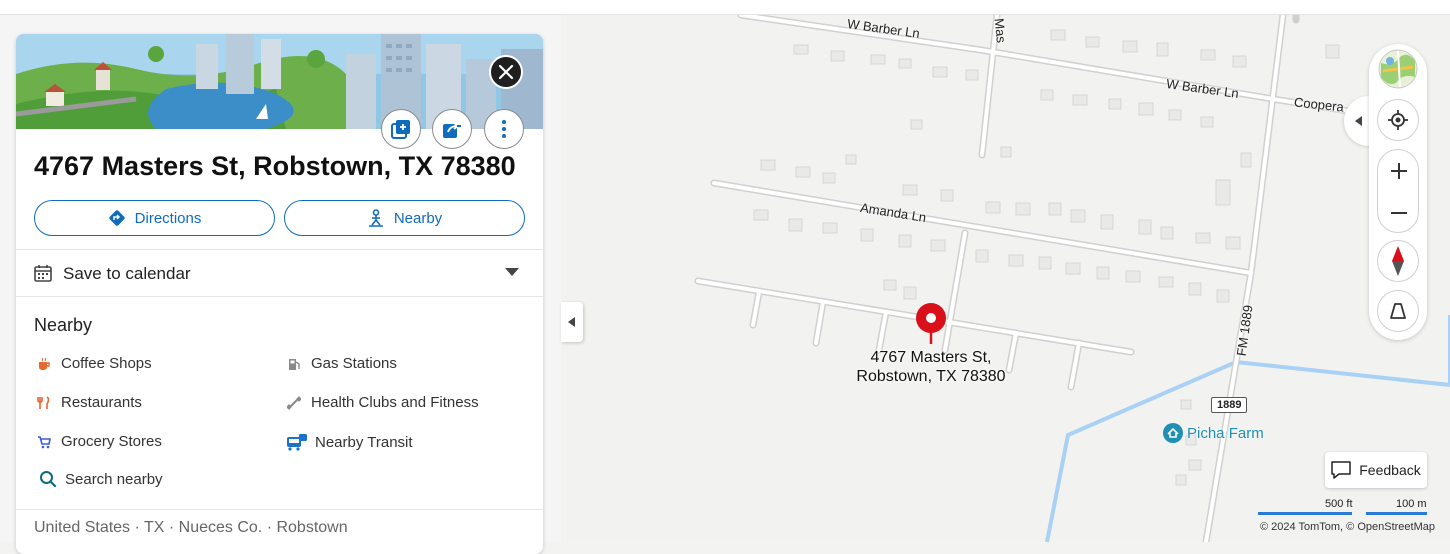 The image size is (1450, 554). I want to click on more-options-button, so click(504, 129).